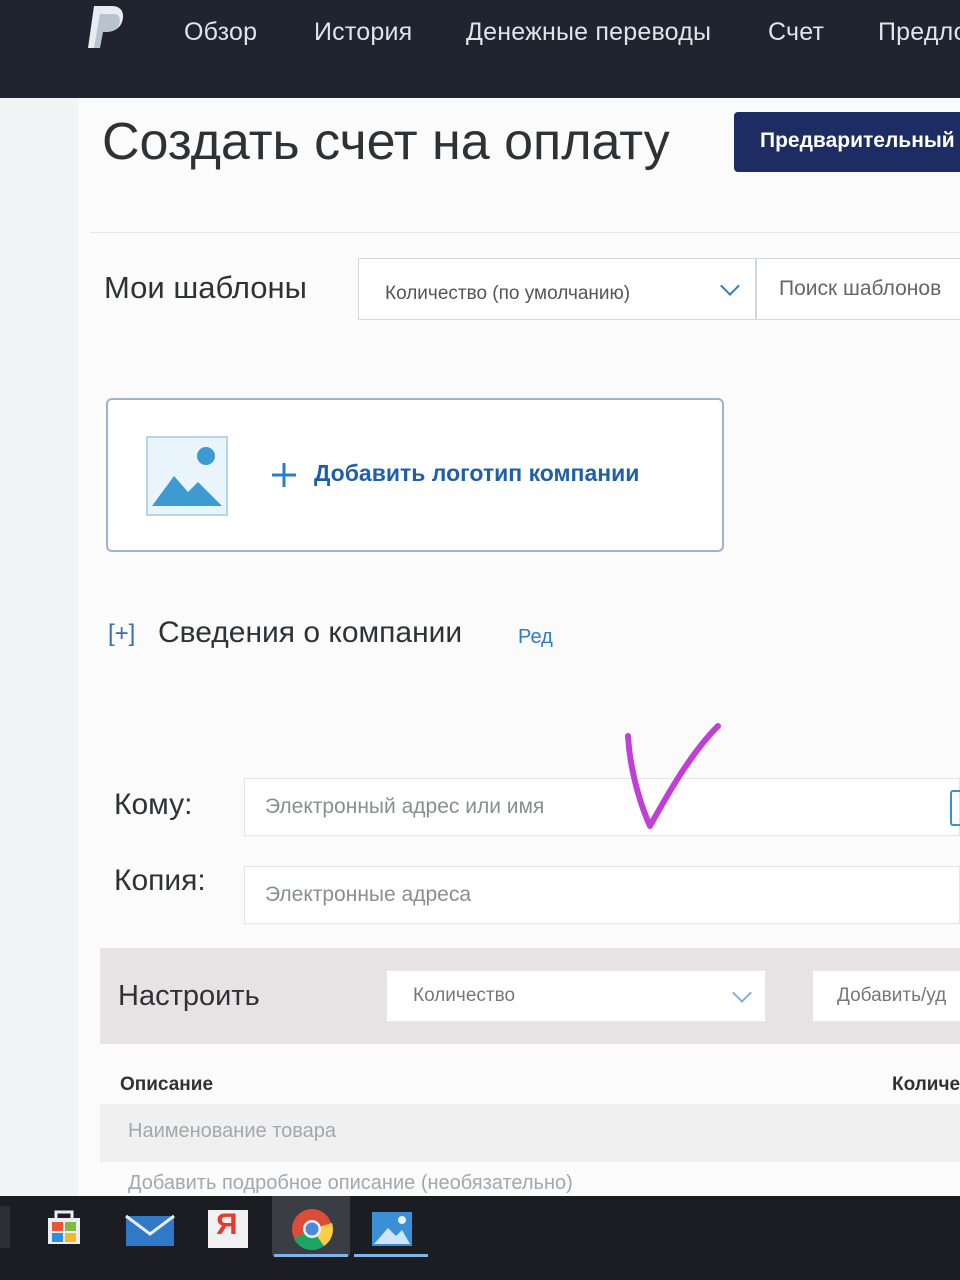 The image size is (960, 1280). I want to click on company-edit-link: Ред, so click(535, 637).